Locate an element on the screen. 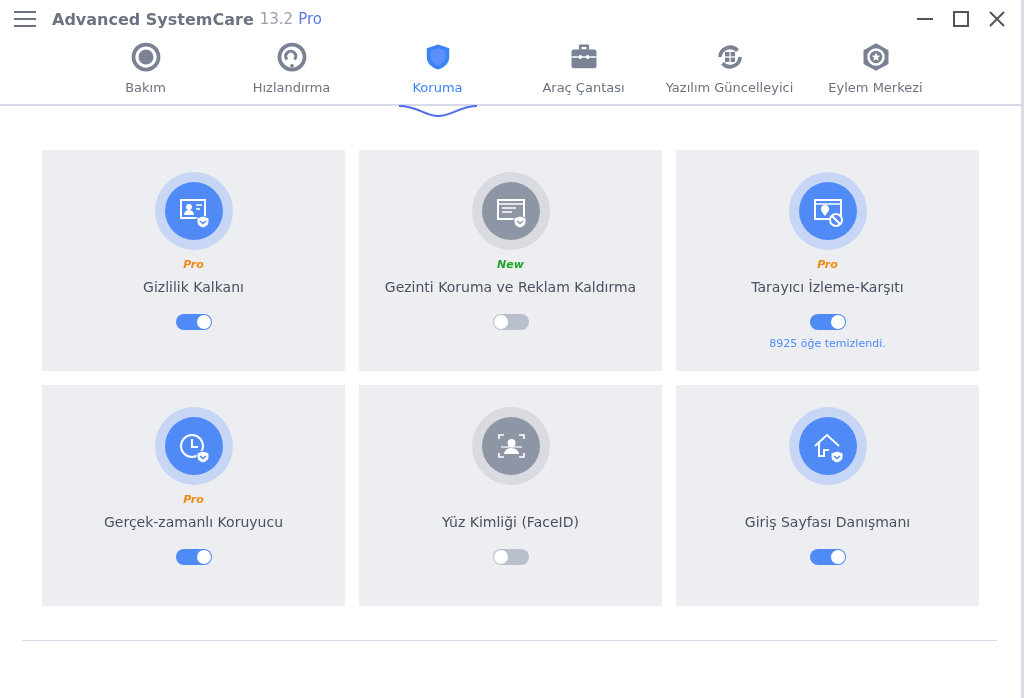  feature-title: Gerçek-zamanlı Koruyucu is located at coordinates (193, 522).